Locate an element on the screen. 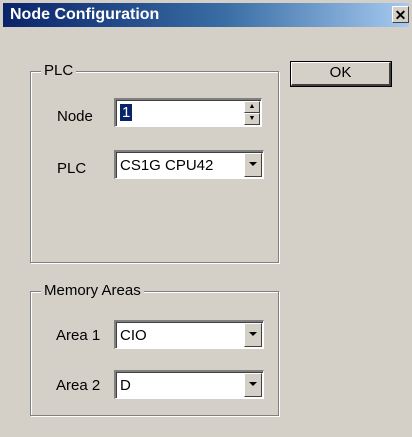 Image resolution: width=412 pixels, height=437 pixels. node-spinner: ▲ ▼ is located at coordinates (252, 113).